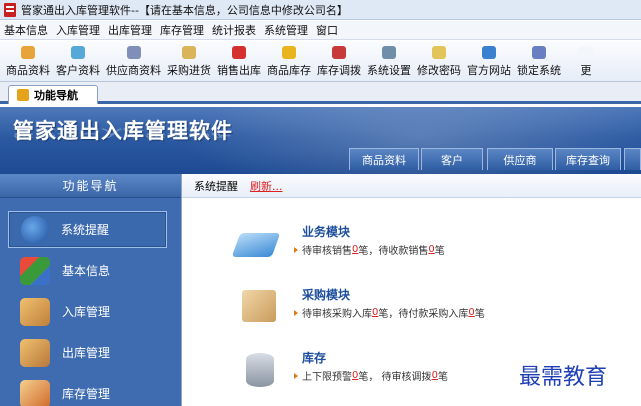 The width and height of the screenshot is (641, 406). What do you see at coordinates (133, 59) in the screenshot?
I see `toolbar-button: 供应商资料` at bounding box center [133, 59].